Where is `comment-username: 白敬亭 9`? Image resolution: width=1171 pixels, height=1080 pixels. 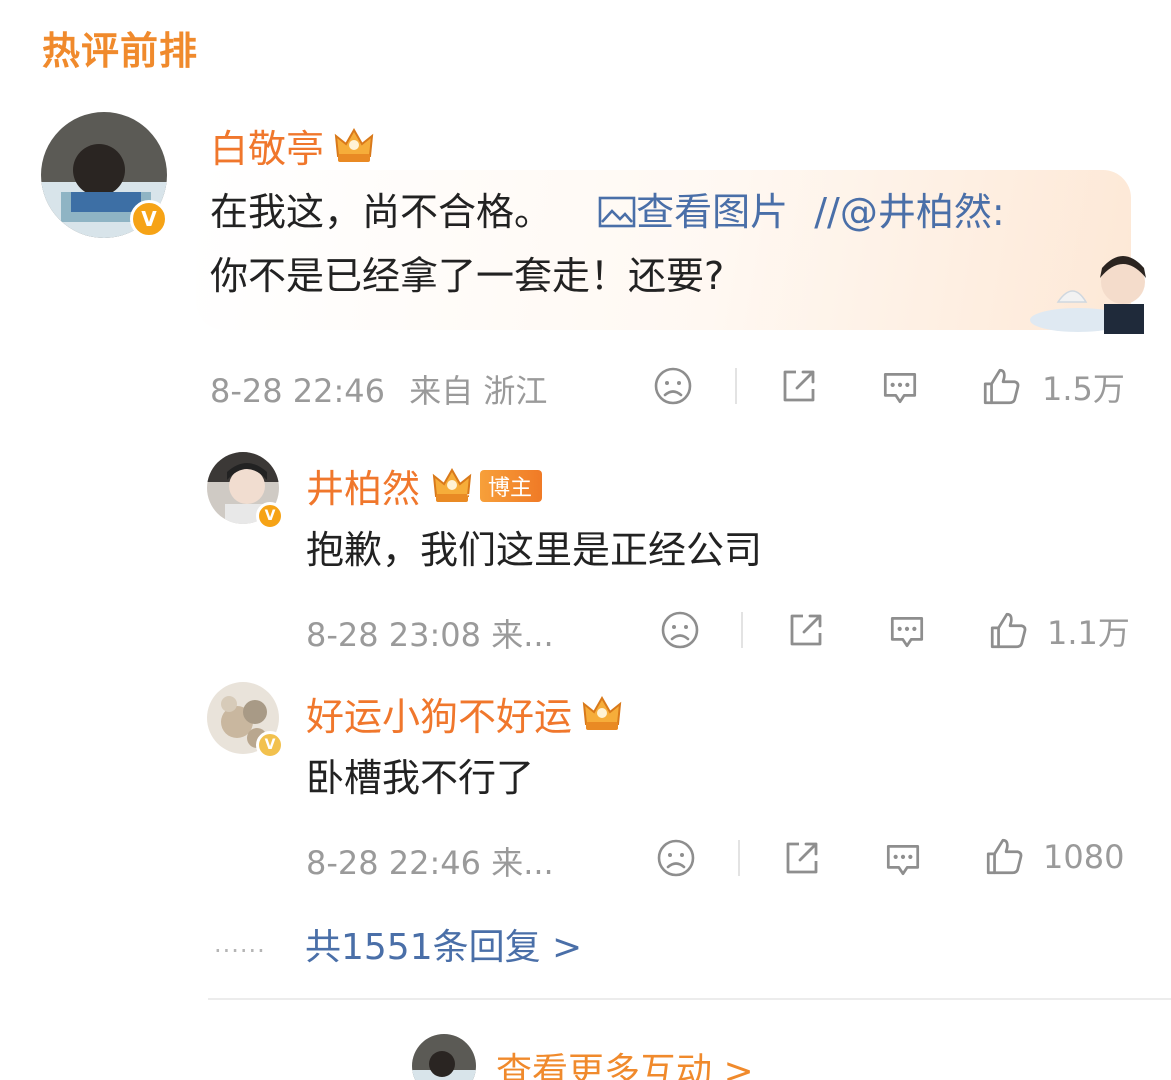
comment-username: 白敬亭 9 is located at coordinates (298, 145).